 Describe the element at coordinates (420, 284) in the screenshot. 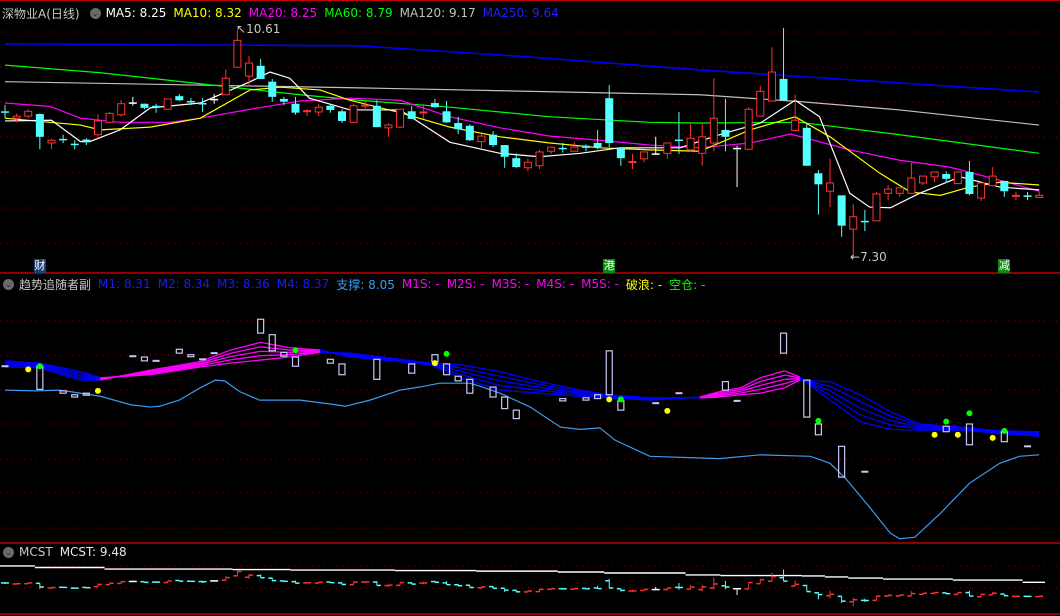

I see `m1s-label: M1S: -` at that location.